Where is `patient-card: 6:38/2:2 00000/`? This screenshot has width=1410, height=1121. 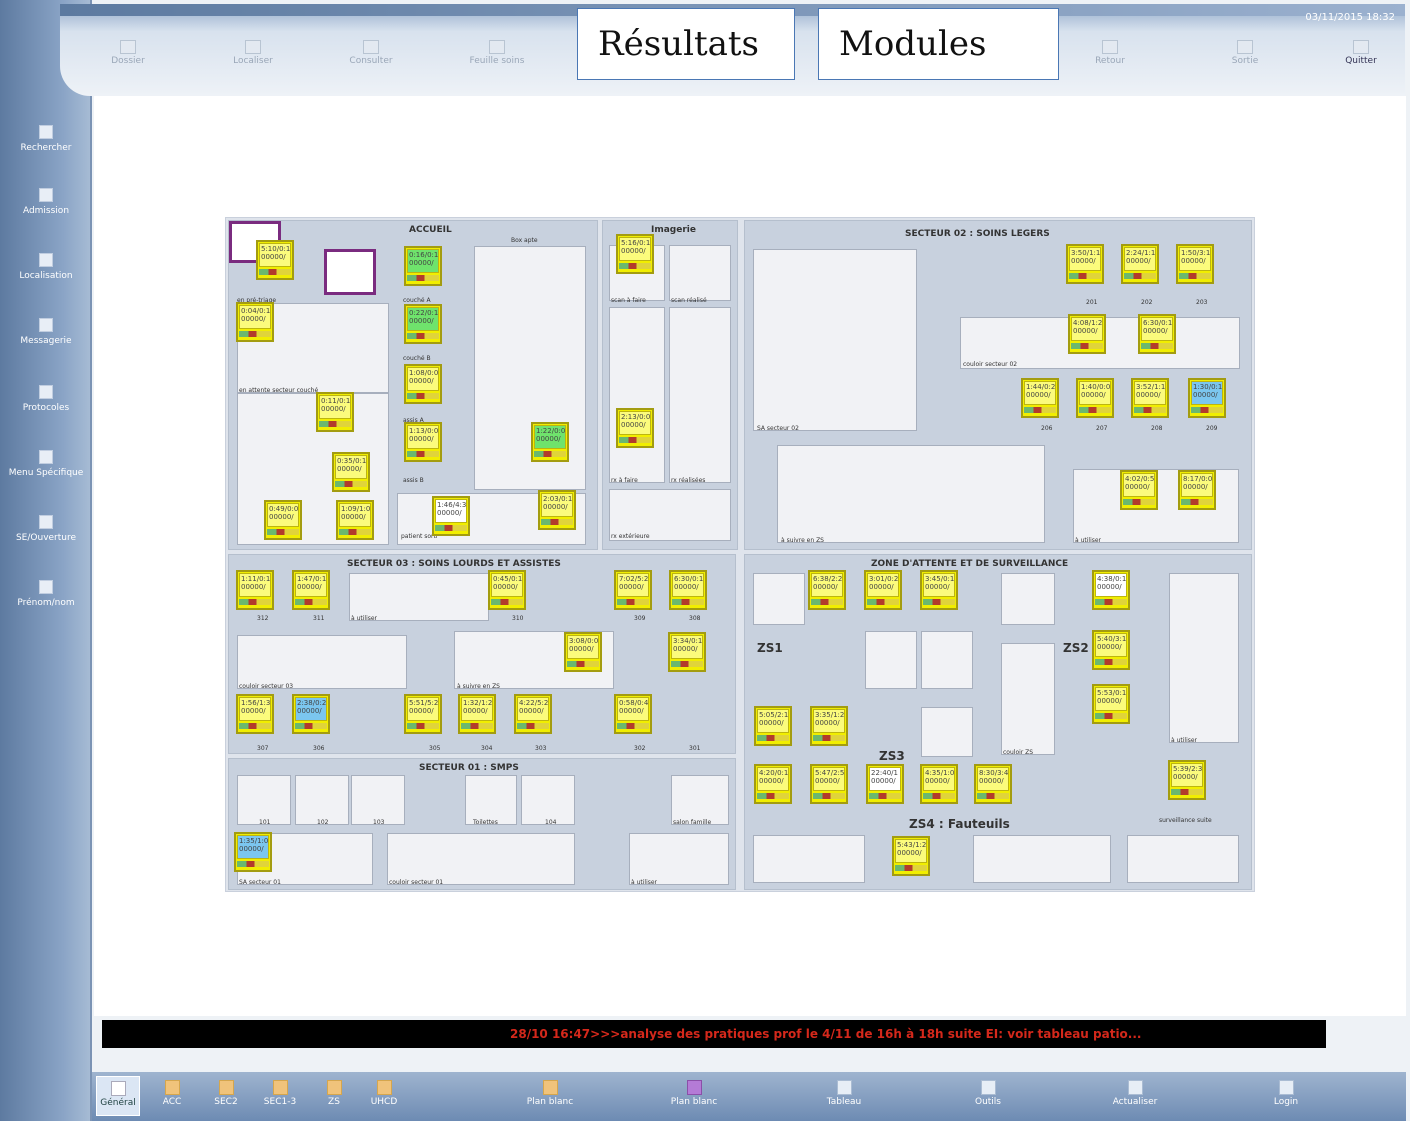
patient-card: 6:38/2:2 00000/ is located at coordinates (827, 590).